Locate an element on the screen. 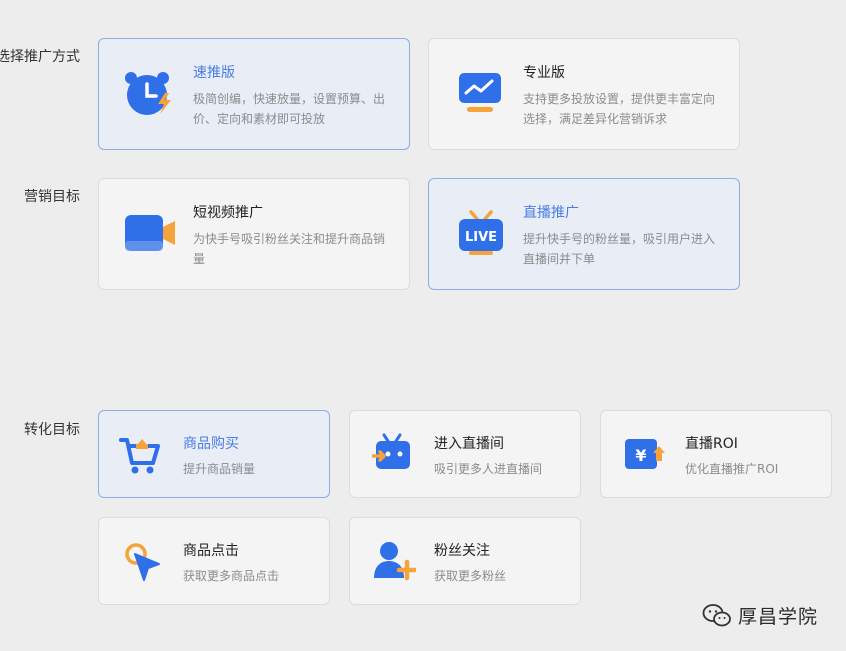 This screenshot has width=846, height=651. live-tv-icon: LIVE is located at coordinates (481, 232).